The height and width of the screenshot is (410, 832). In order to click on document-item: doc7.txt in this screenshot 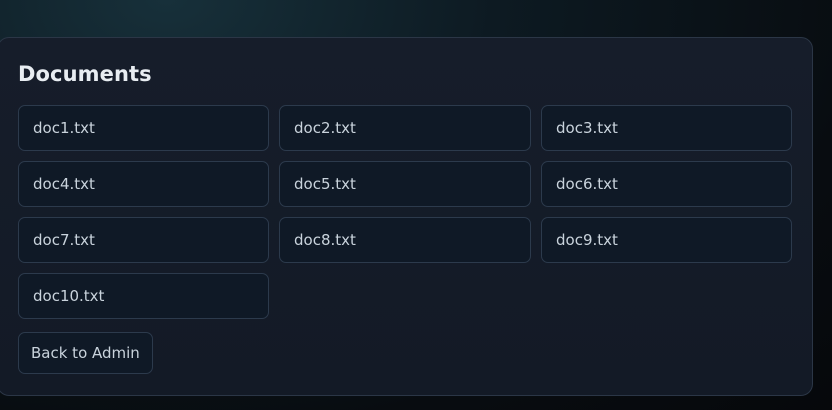, I will do `click(143, 240)`.